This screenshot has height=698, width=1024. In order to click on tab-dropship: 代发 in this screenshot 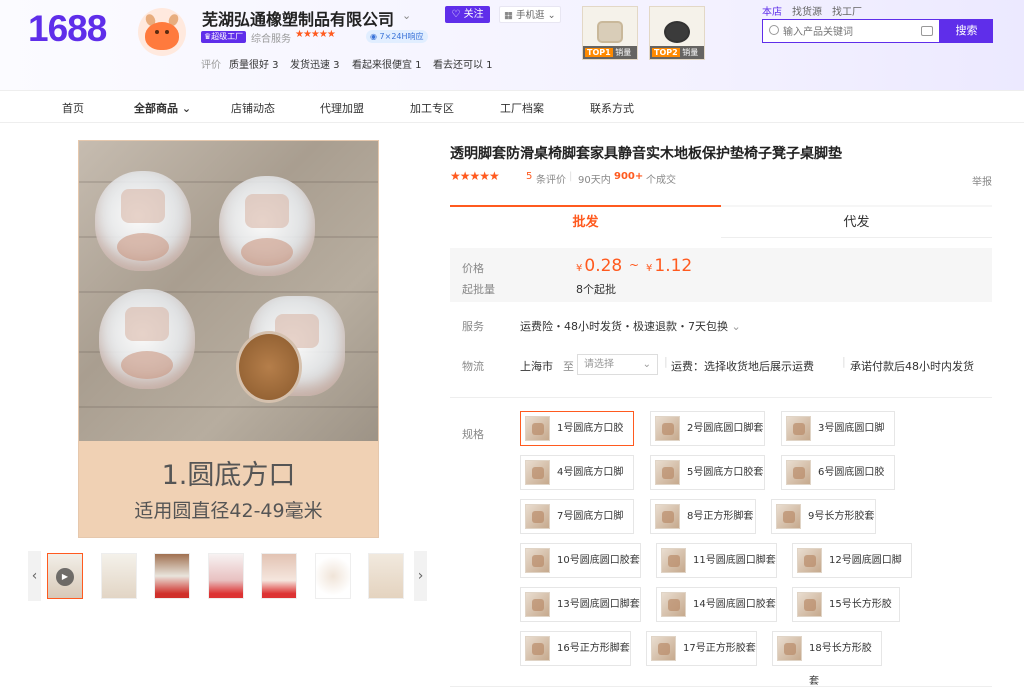, I will do `click(856, 221)`.